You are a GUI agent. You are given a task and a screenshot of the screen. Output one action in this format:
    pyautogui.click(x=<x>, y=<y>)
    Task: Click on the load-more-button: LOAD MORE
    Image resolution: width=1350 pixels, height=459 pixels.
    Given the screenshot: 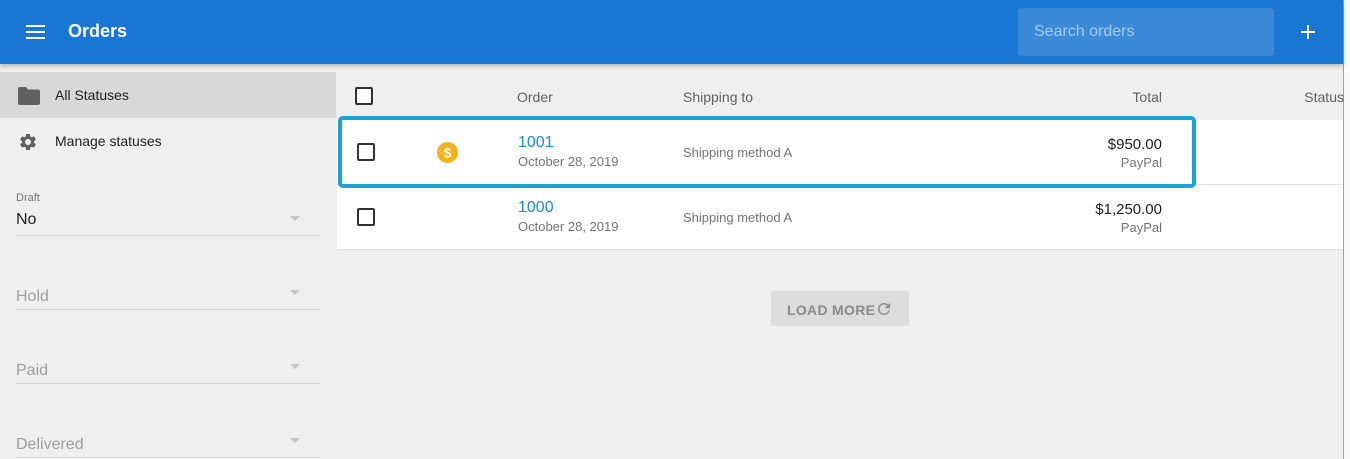 What is the action you would take?
    pyautogui.click(x=840, y=308)
    